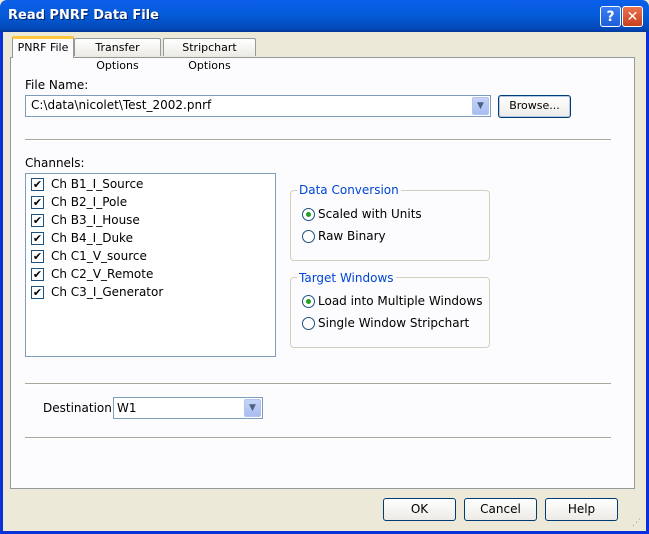 This screenshot has width=649, height=534. What do you see at coordinates (352, 236) in the screenshot?
I see `radio-label: Raw Binary` at bounding box center [352, 236].